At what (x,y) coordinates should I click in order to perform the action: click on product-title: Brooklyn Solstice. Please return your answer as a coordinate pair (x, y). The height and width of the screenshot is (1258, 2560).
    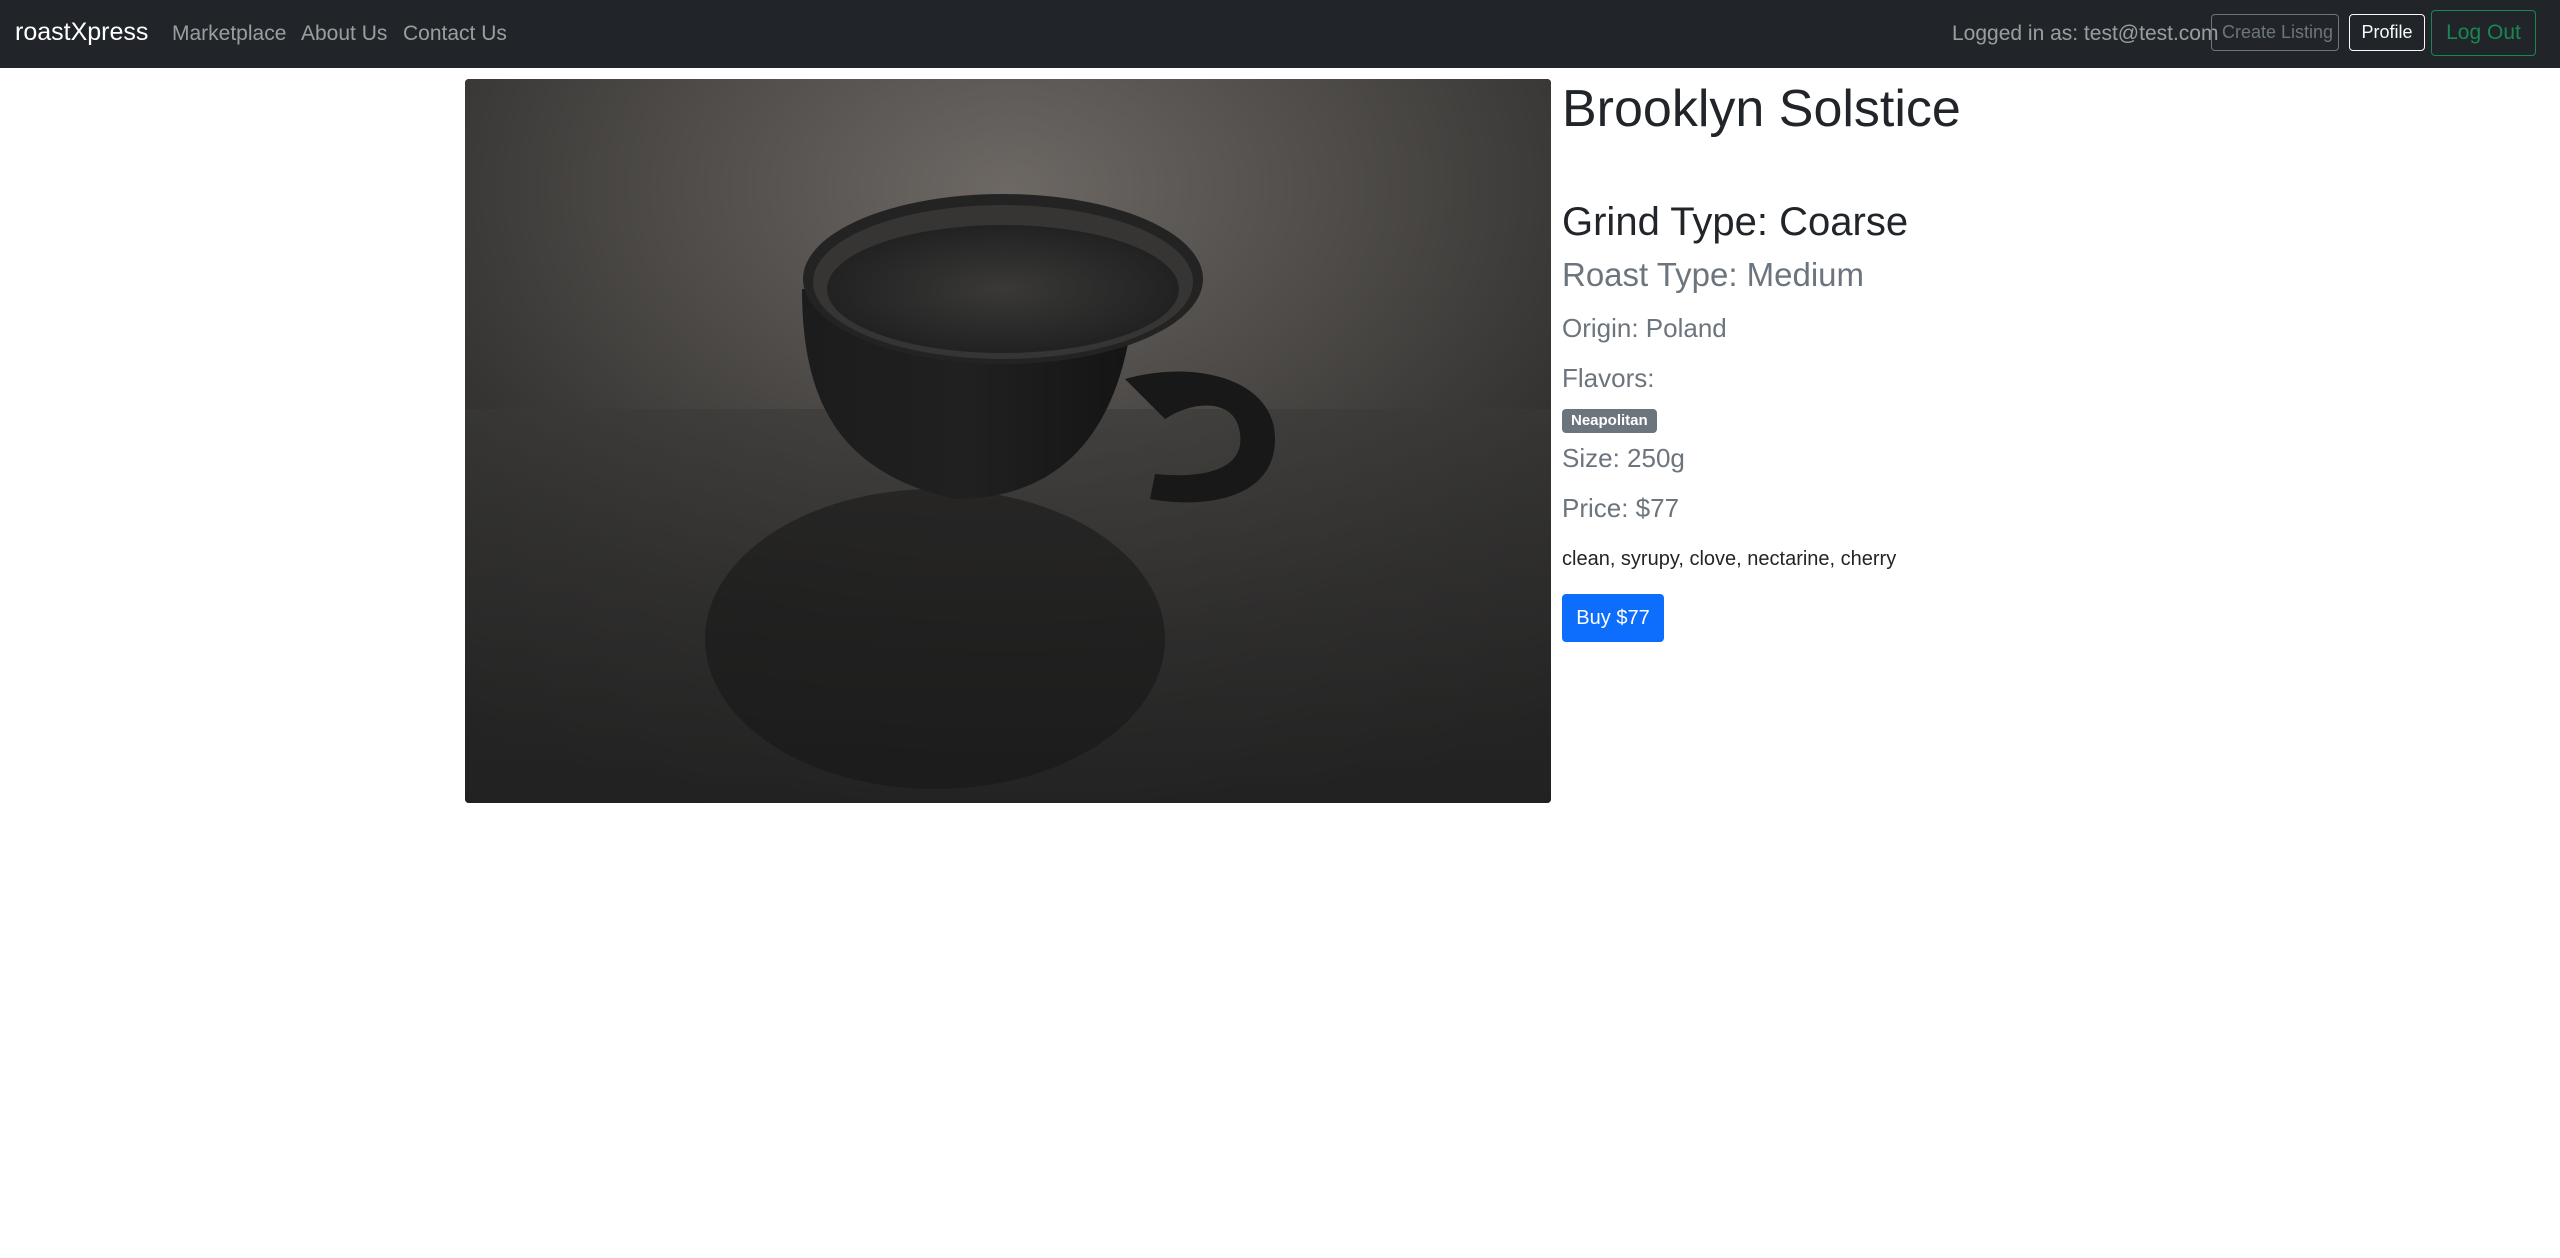
    Looking at the image, I should click on (1761, 109).